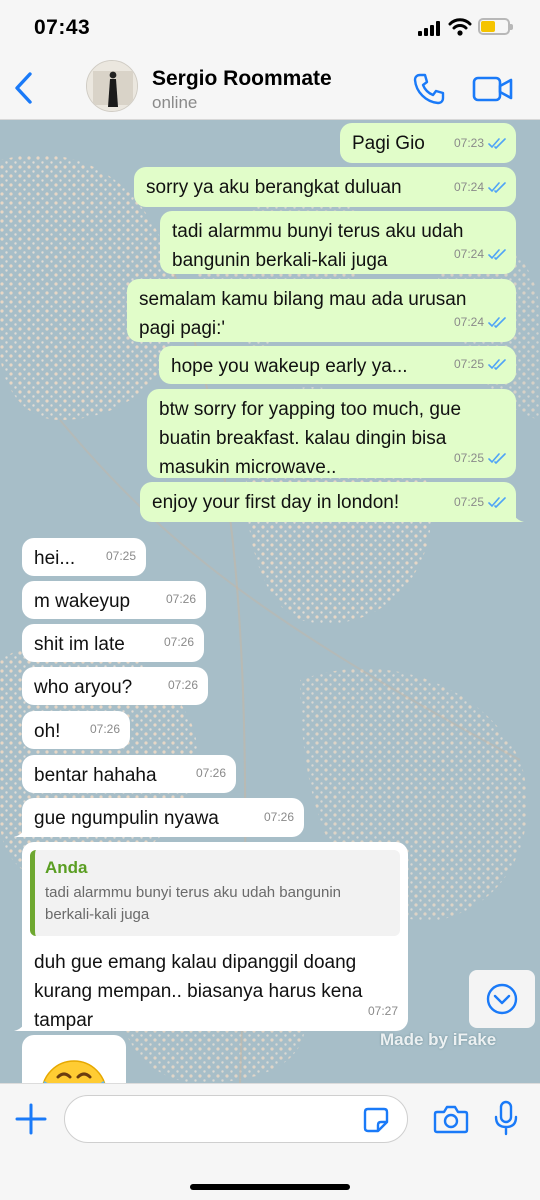 Image resolution: width=540 pixels, height=1200 pixels. Describe the element at coordinates (31, 1119) in the screenshot. I see `plus-icon` at that location.